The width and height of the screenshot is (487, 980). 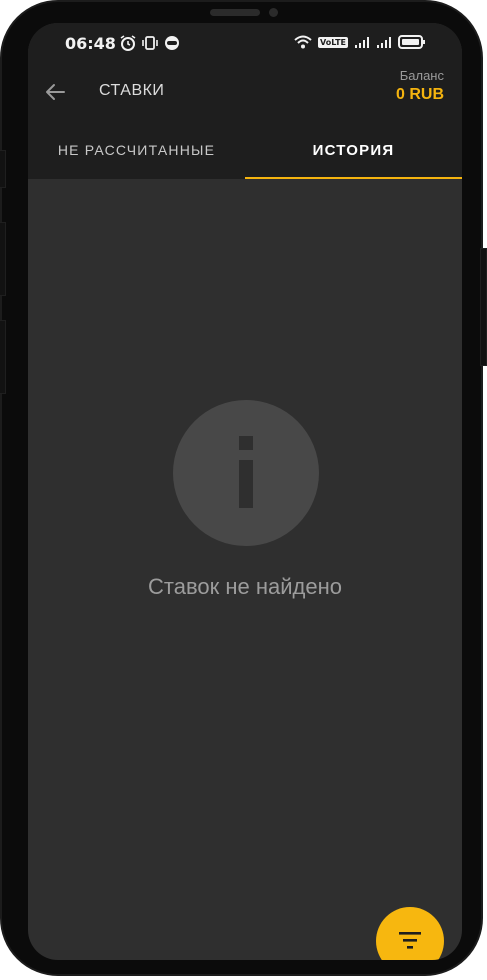 What do you see at coordinates (419, 94) in the screenshot?
I see `balance-value: 0 RUB` at bounding box center [419, 94].